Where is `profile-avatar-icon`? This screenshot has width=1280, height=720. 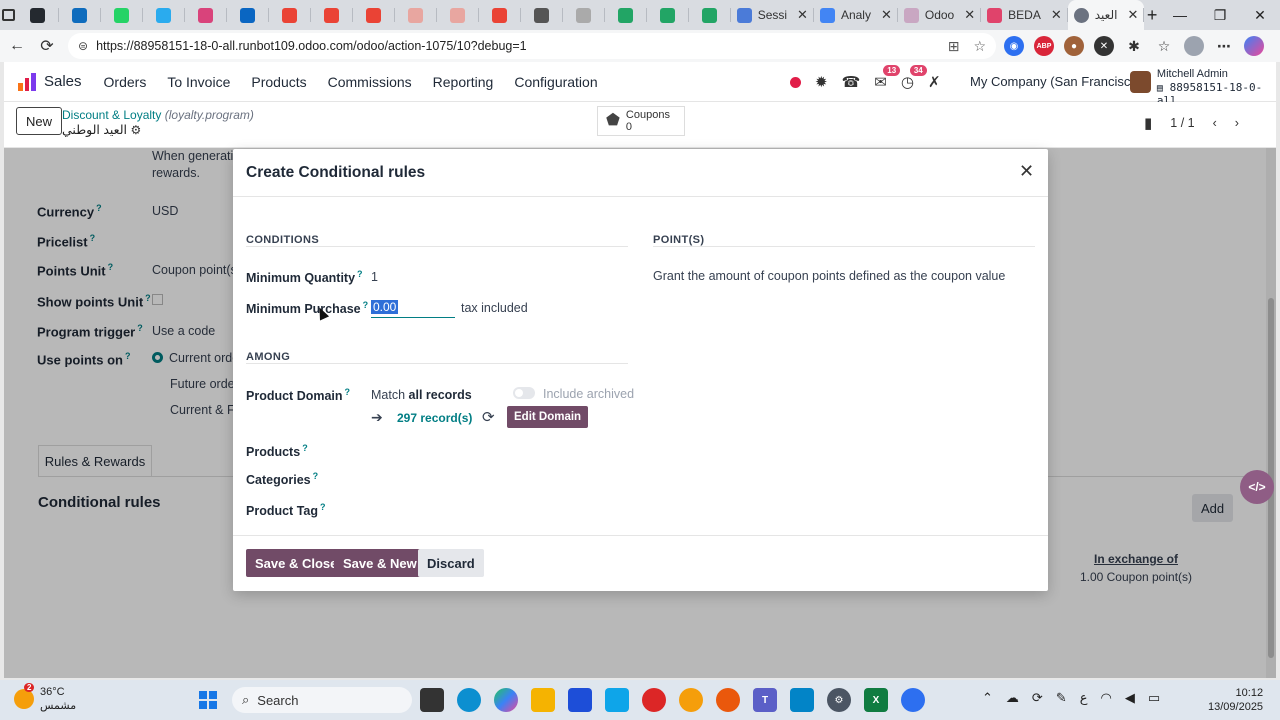 profile-avatar-icon is located at coordinates (1194, 46).